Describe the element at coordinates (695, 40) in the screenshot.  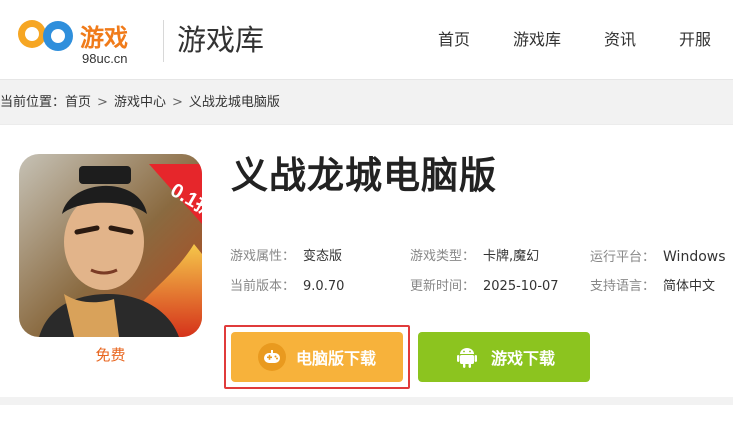
I see `nav-servers: 开服` at that location.